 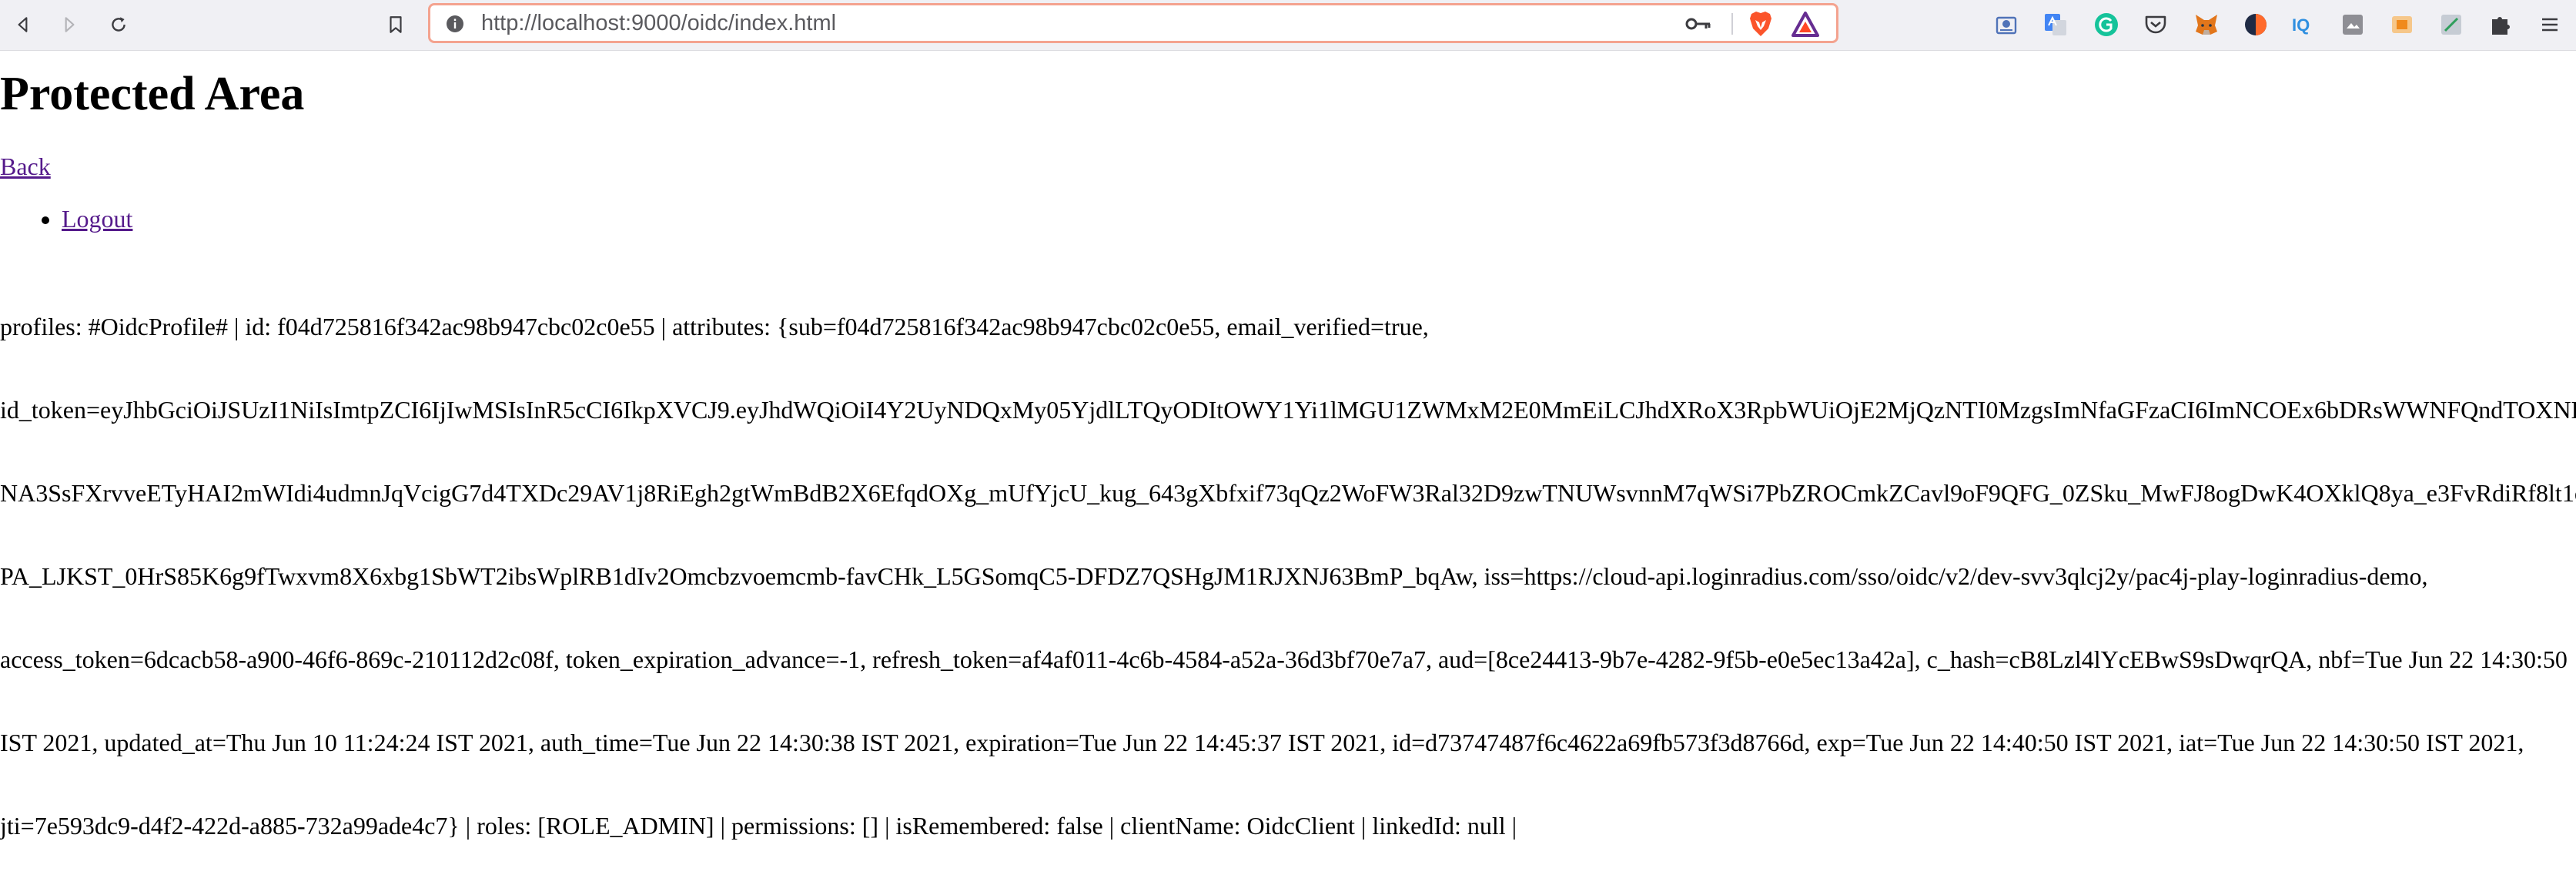 I want to click on forward-button, so click(x=70, y=25).